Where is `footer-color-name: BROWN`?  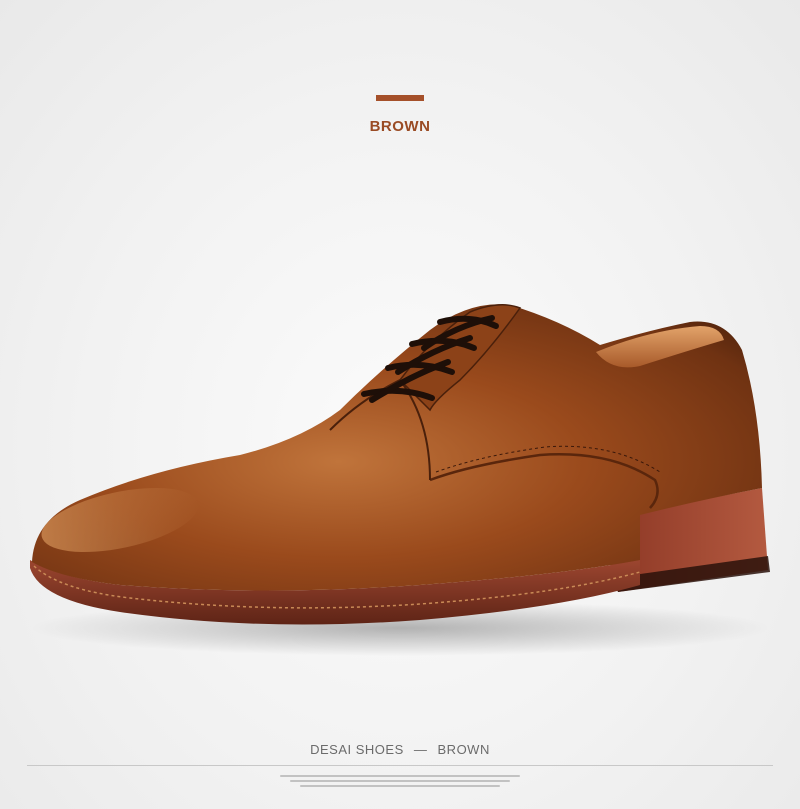 footer-color-name: BROWN is located at coordinates (463, 749).